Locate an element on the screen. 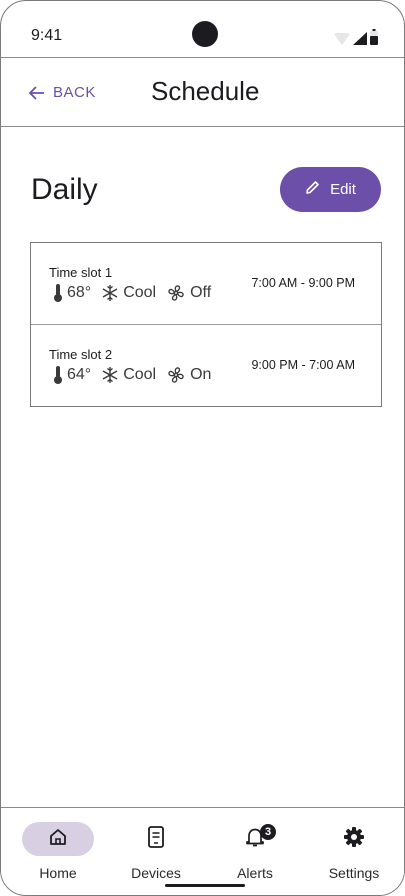 This screenshot has height=896, width=405. gear-icon is located at coordinates (354, 839).